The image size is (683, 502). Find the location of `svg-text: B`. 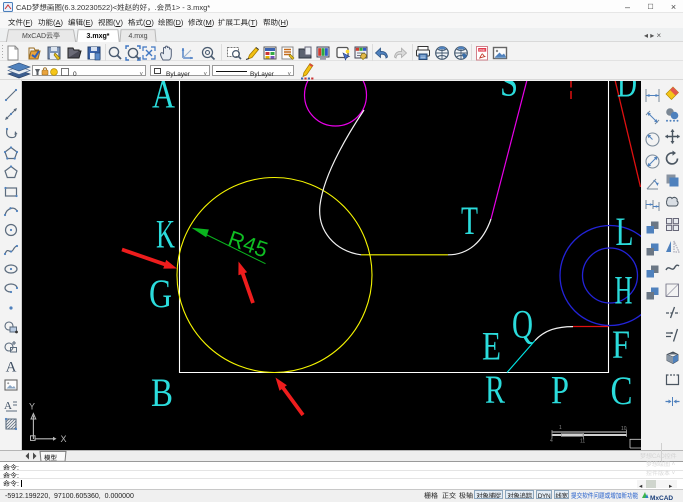

svg-text: B is located at coordinates (162, 392).